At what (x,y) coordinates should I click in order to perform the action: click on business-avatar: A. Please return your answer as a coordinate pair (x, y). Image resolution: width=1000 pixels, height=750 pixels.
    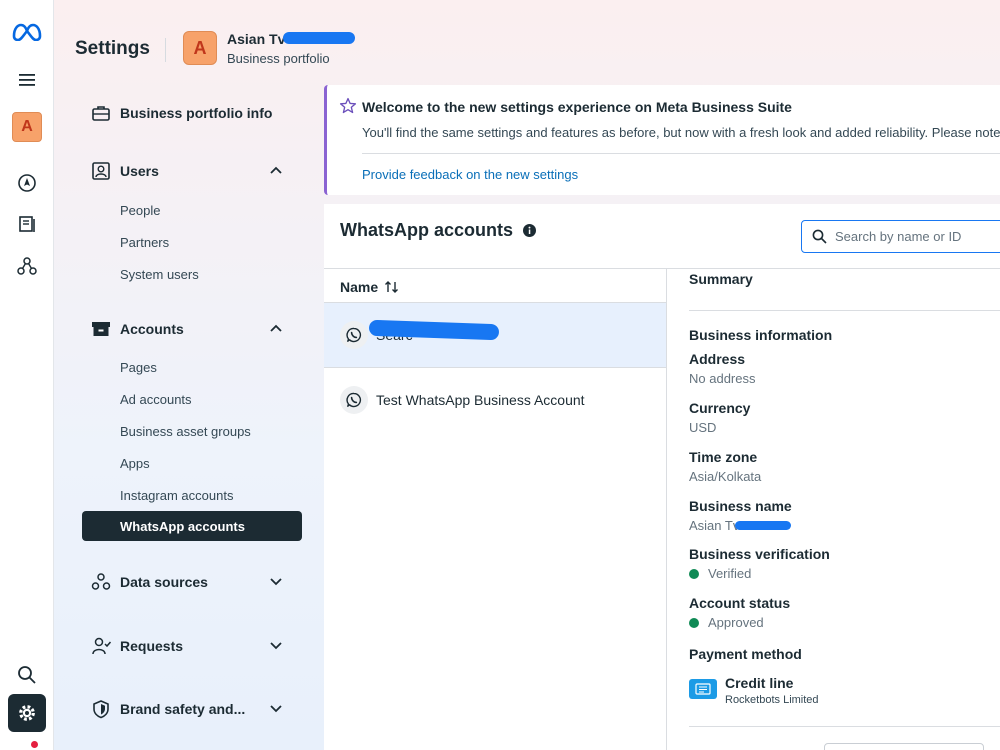
    Looking at the image, I should click on (27, 127).